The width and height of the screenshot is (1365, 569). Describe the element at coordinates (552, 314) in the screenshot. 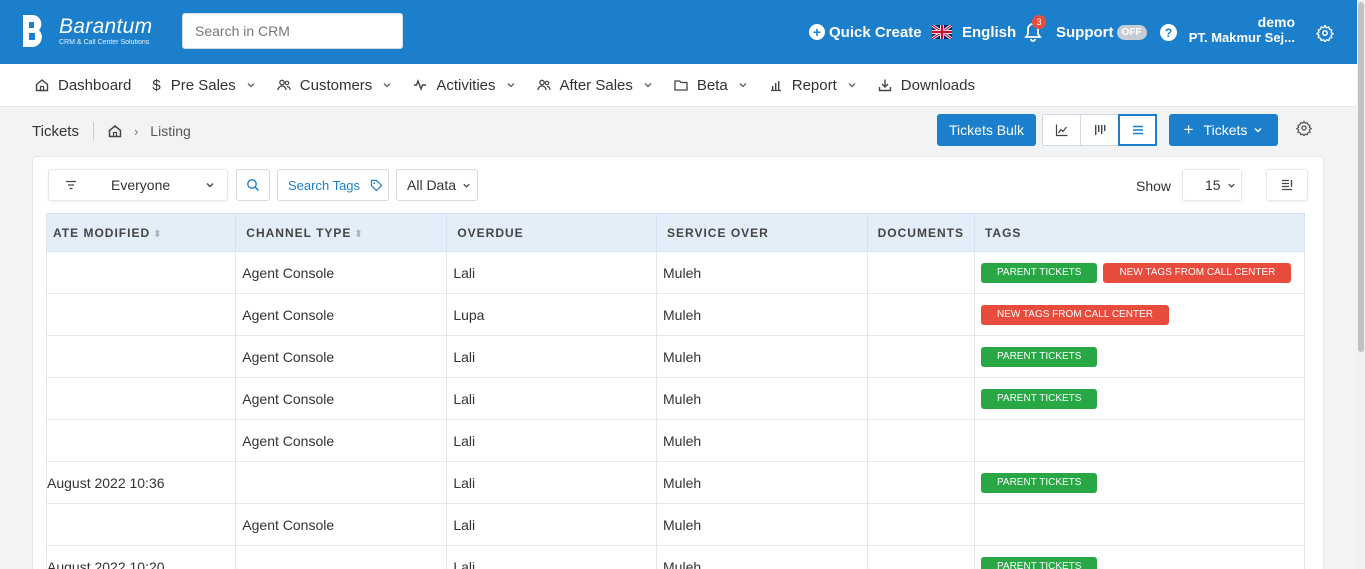

I see `cell-overdue: Lupa` at that location.